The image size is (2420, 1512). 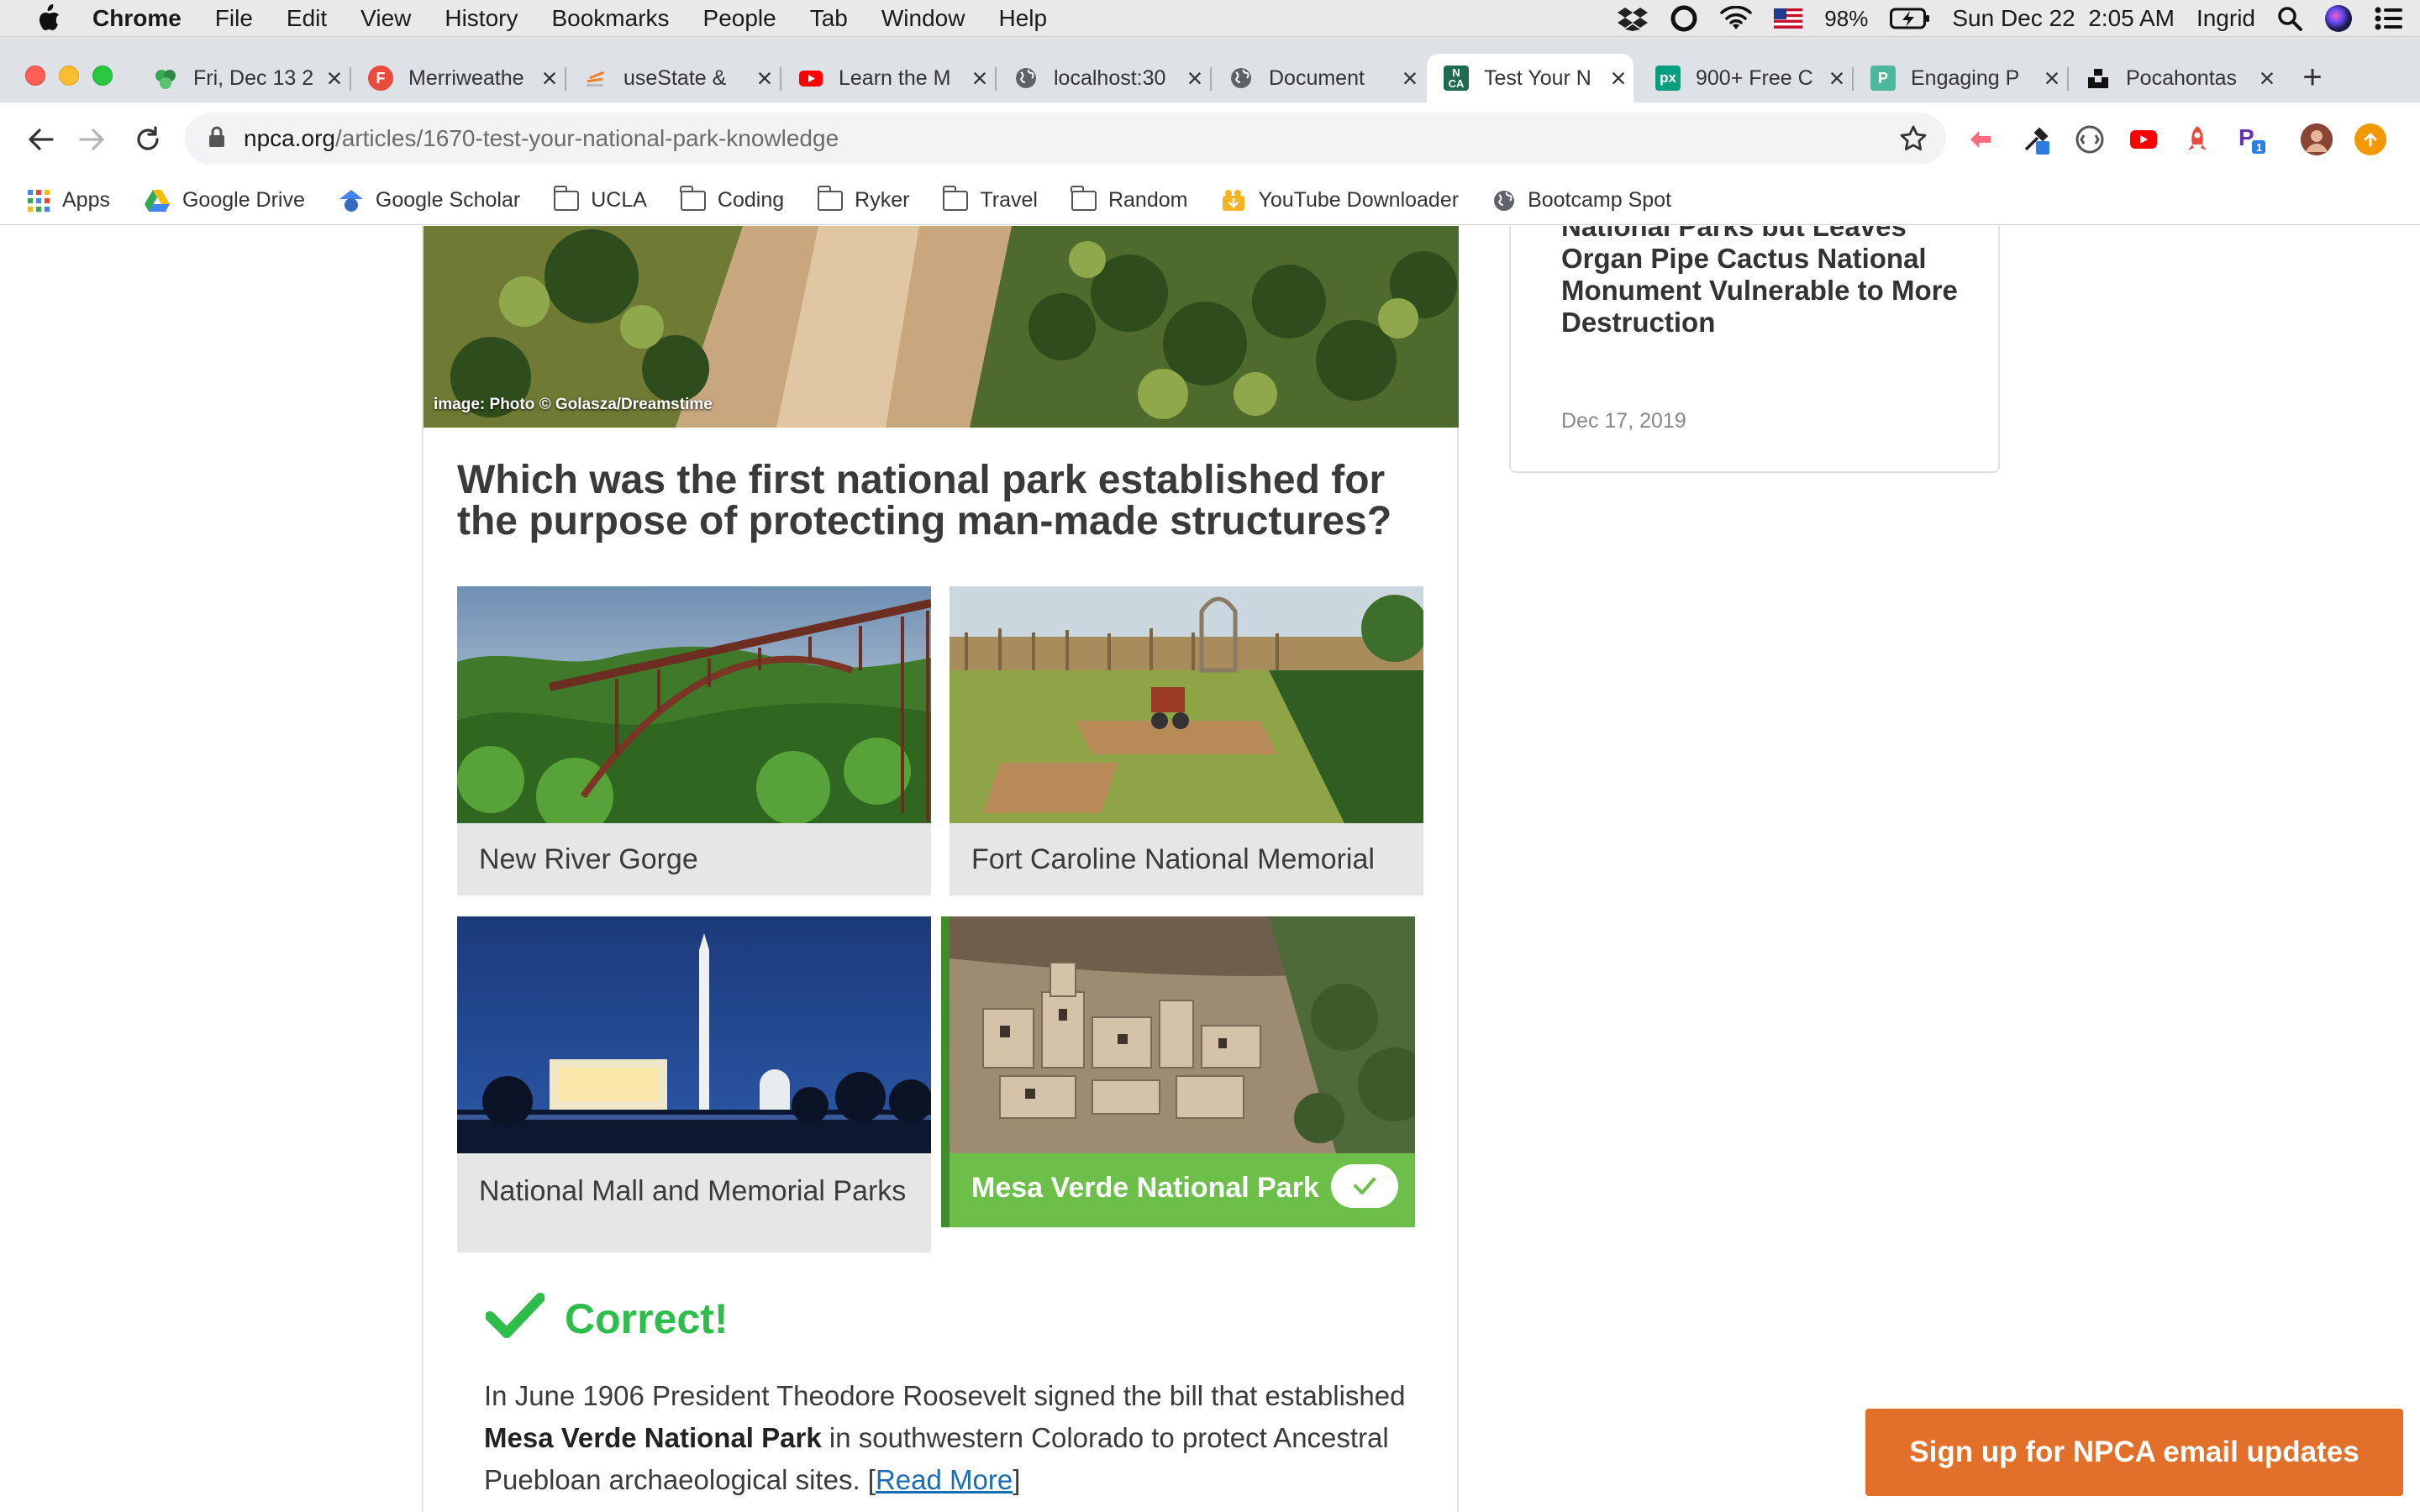 What do you see at coordinates (481, 18) in the screenshot?
I see `menu-history: History` at bounding box center [481, 18].